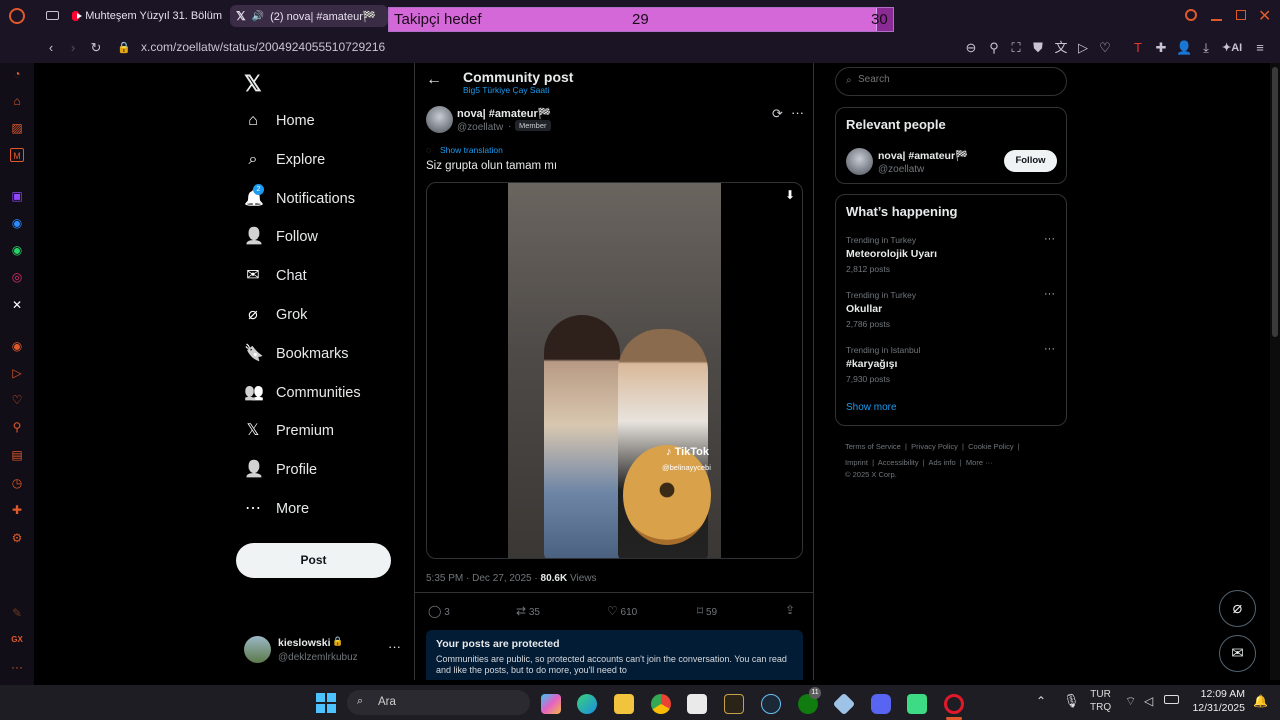 The image size is (1280, 720). Describe the element at coordinates (438, 702) in the screenshot. I see `taskbar-search: ⌕ Ara` at that location.